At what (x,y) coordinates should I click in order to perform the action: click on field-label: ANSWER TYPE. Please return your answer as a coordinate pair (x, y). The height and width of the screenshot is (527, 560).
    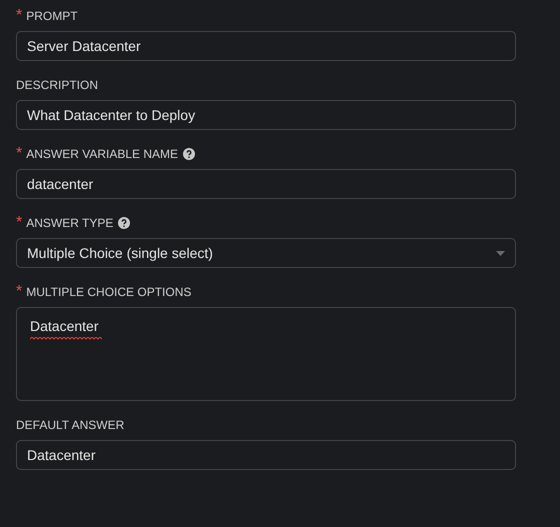
    Looking at the image, I should click on (70, 223).